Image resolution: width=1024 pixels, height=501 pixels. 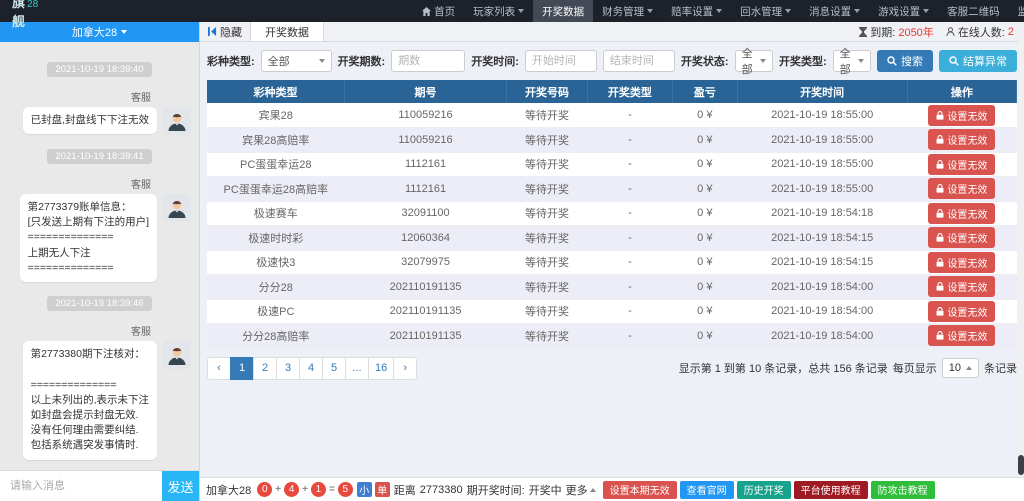 I want to click on page-button: 3, so click(x=288, y=368).